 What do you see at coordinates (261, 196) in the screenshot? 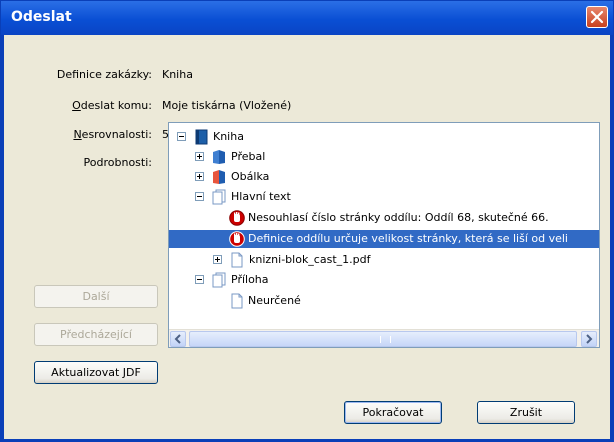
I see `tree-item-label: Hlavní text` at bounding box center [261, 196].